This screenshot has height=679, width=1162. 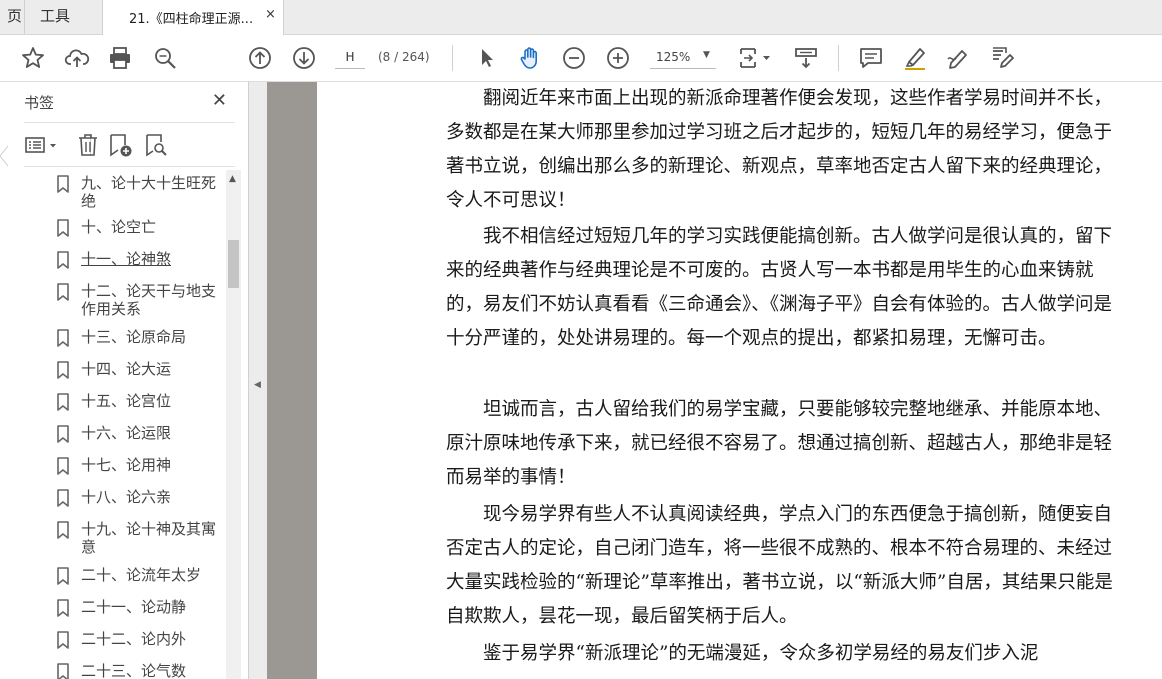 What do you see at coordinates (4, 156) in the screenshot?
I see `panel-expander` at bounding box center [4, 156].